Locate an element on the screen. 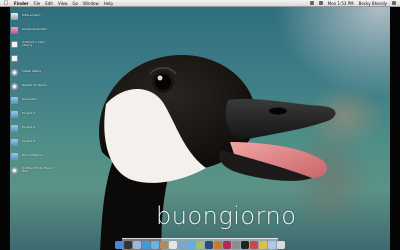 The height and width of the screenshot is (250, 400). ichat-dock-icon is located at coordinates (155, 245).